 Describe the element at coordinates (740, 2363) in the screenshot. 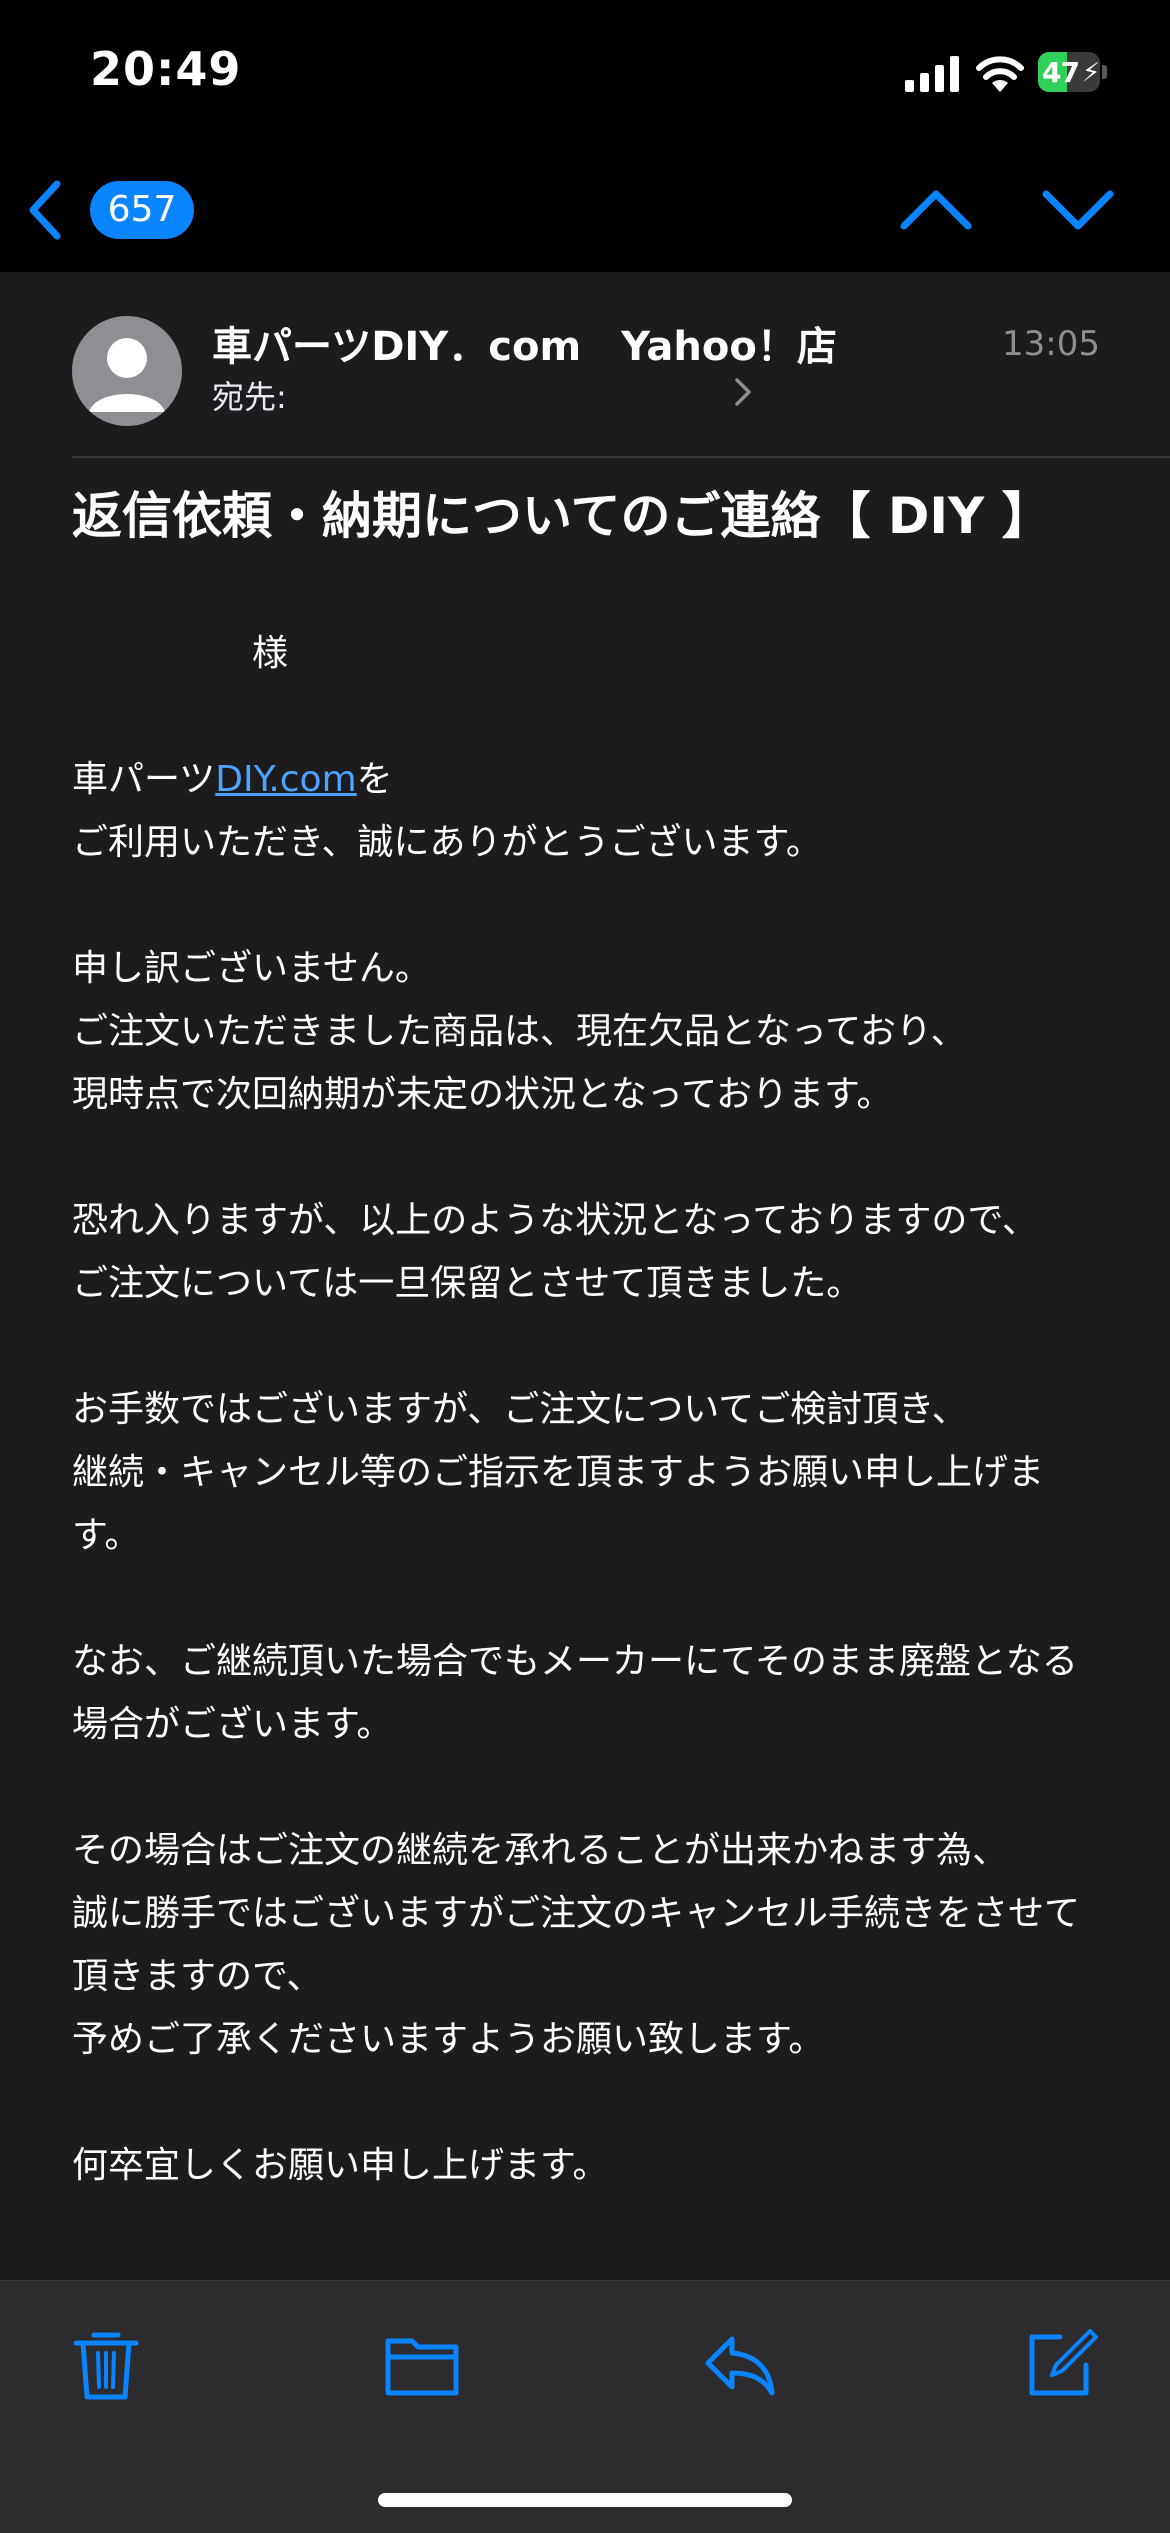

I see `reply-icon` at that location.